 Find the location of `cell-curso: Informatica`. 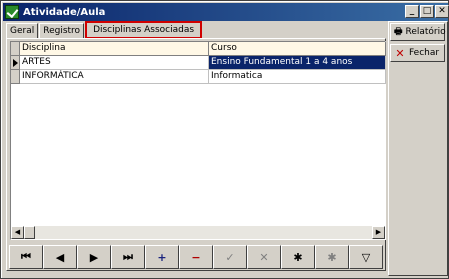

cell-curso: Informatica is located at coordinates (297, 77).